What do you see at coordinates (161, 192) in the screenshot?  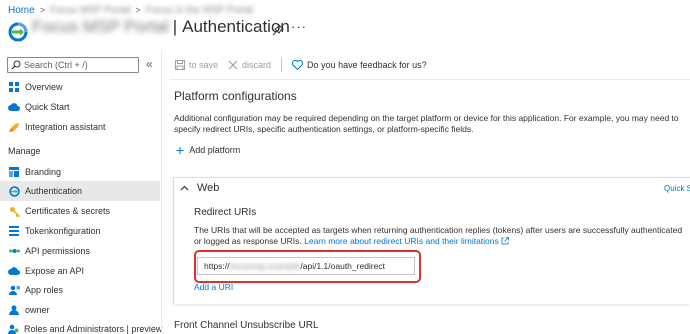 I see `sidebar-divider` at bounding box center [161, 192].